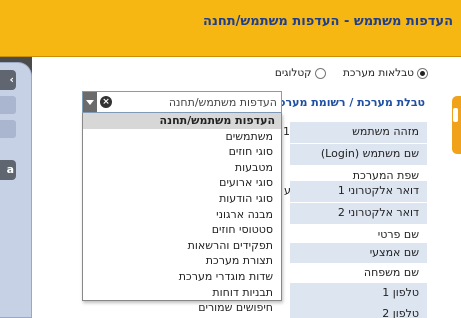 The height and width of the screenshot is (318, 461). I want to click on page-title: העדפות משתמש - העדפות משתמש/תחנה, so click(328, 21).